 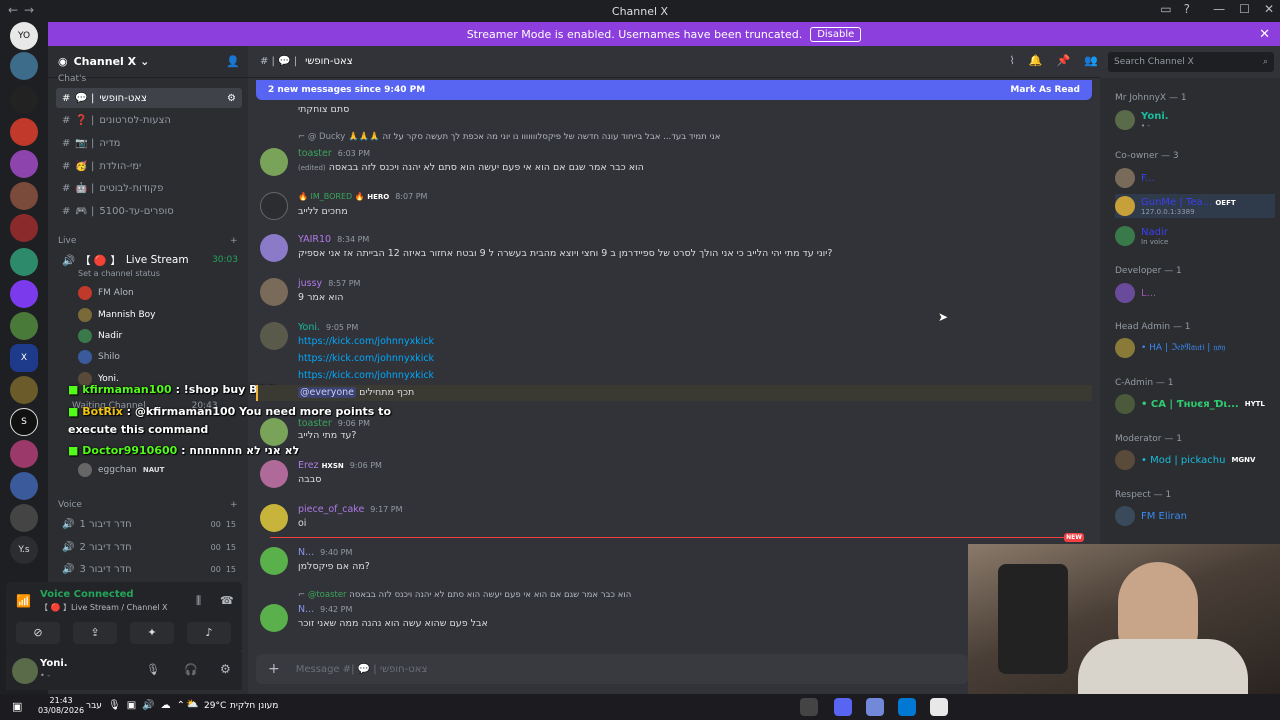 I want to click on mention: @everyone, so click(x=327, y=392).